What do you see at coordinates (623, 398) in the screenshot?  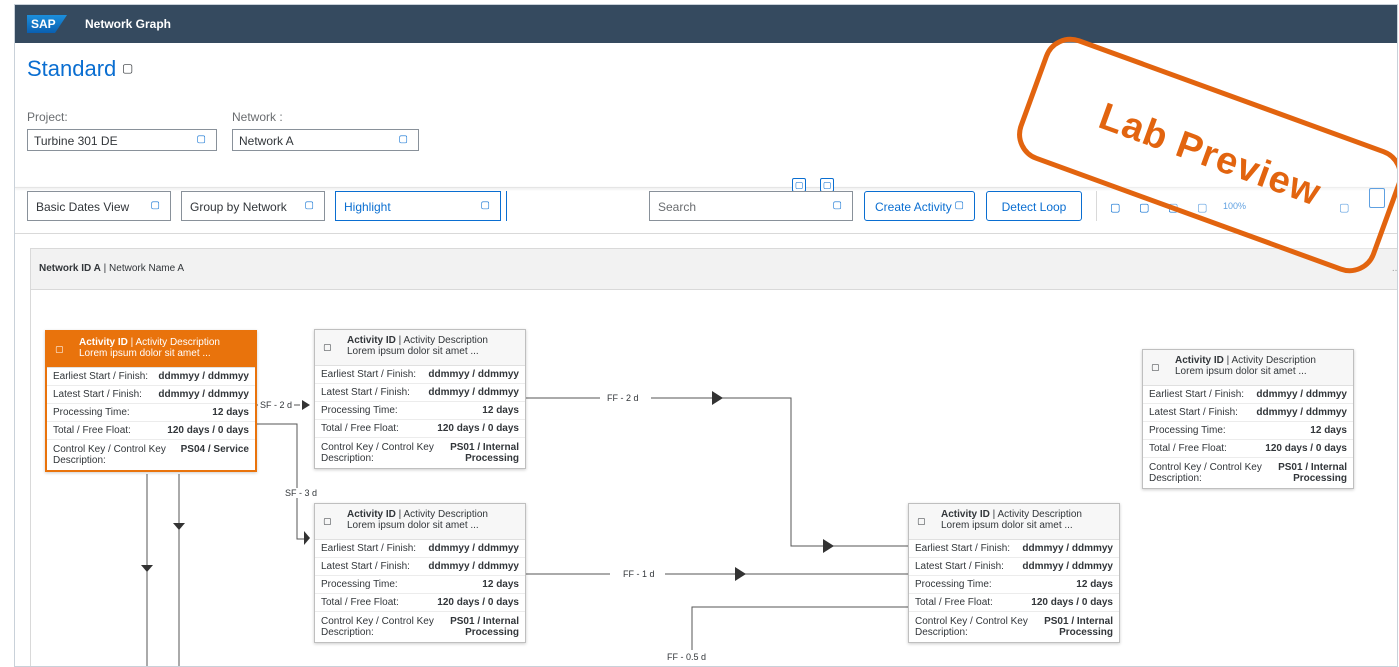 I see `edge-label: FF - 2 d` at bounding box center [623, 398].